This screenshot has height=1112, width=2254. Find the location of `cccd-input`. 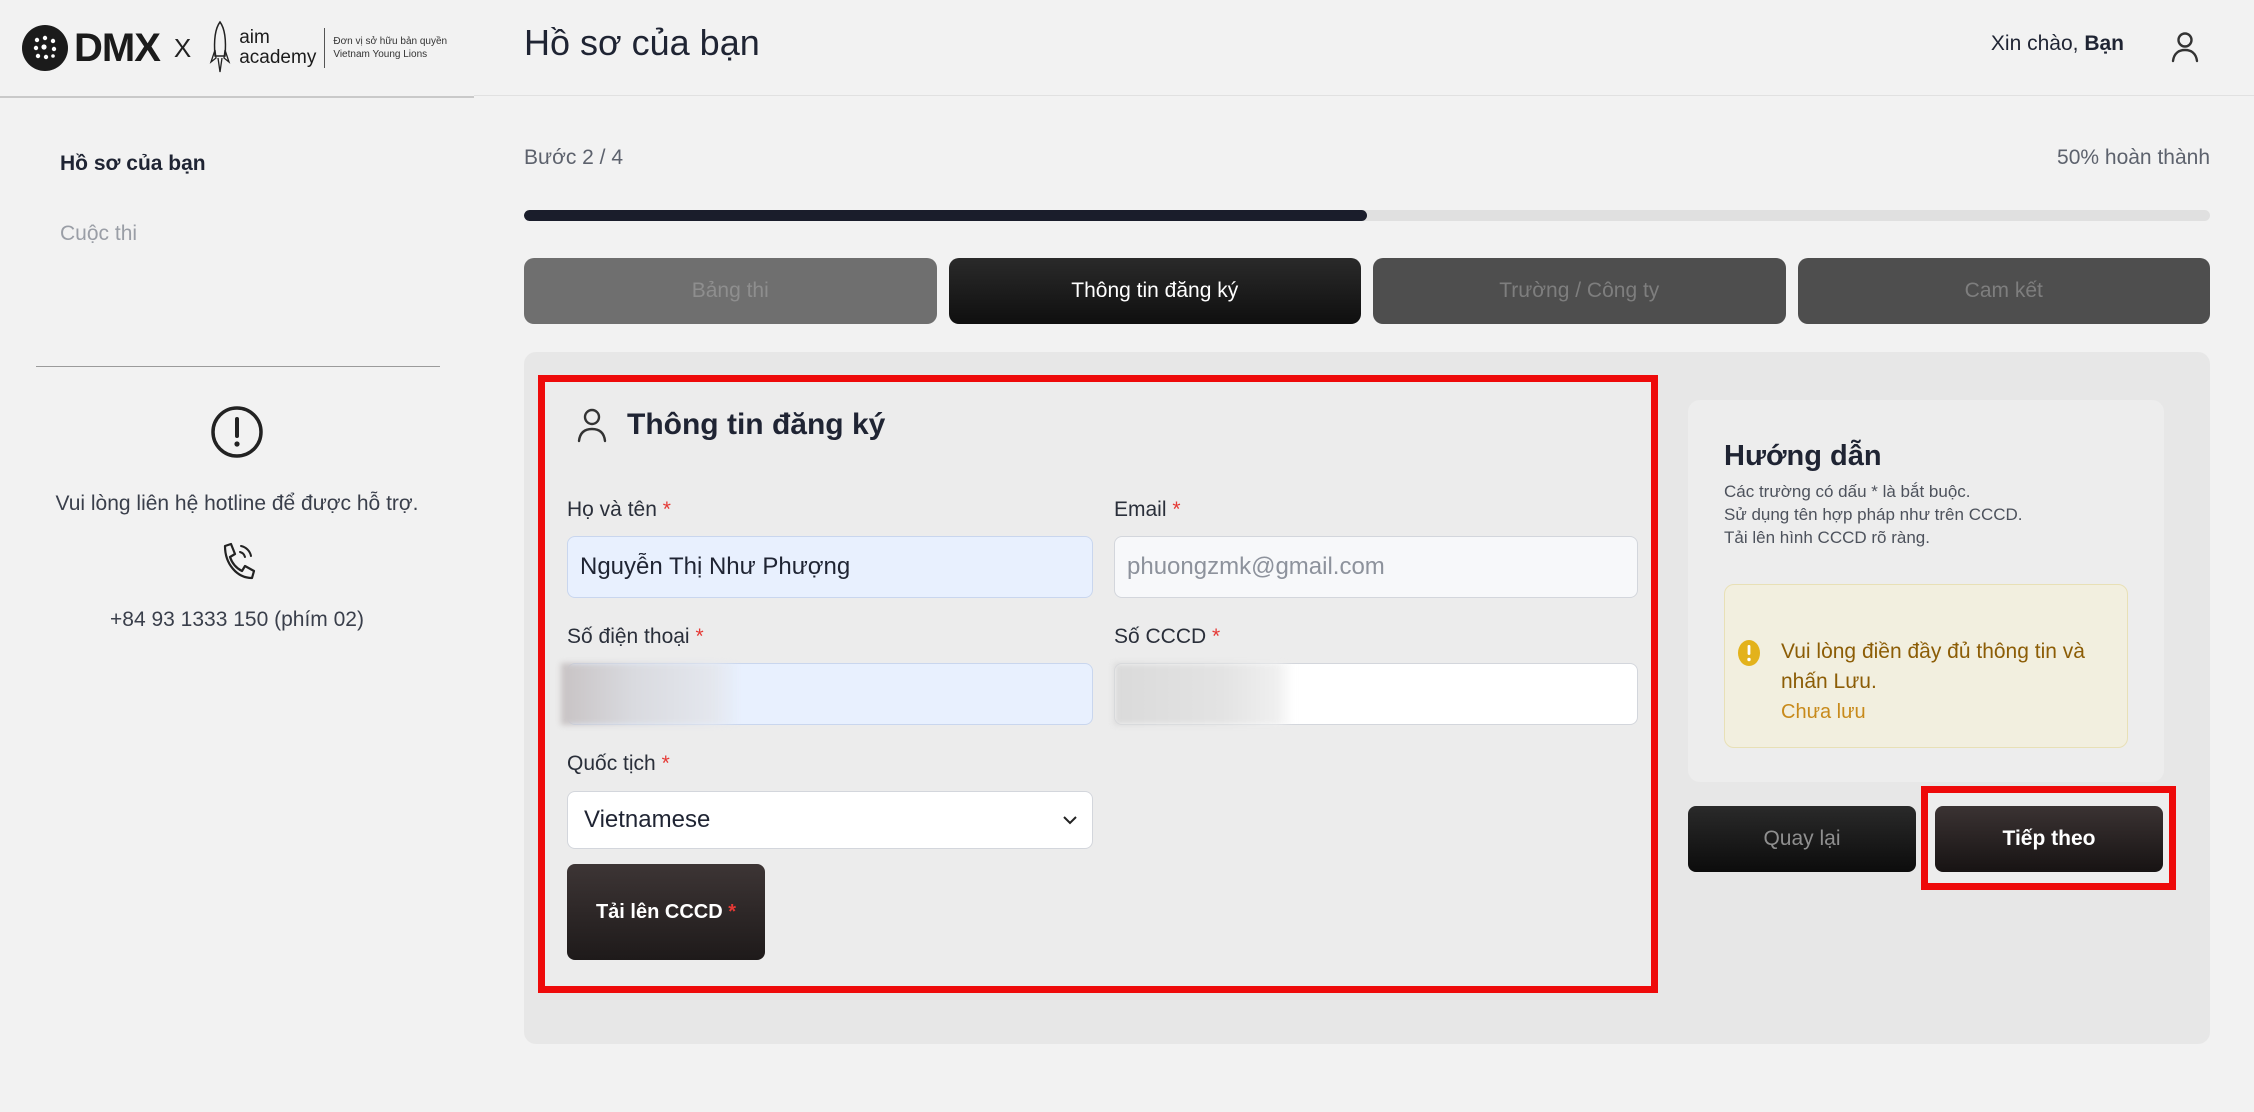

cccd-input is located at coordinates (1376, 694).